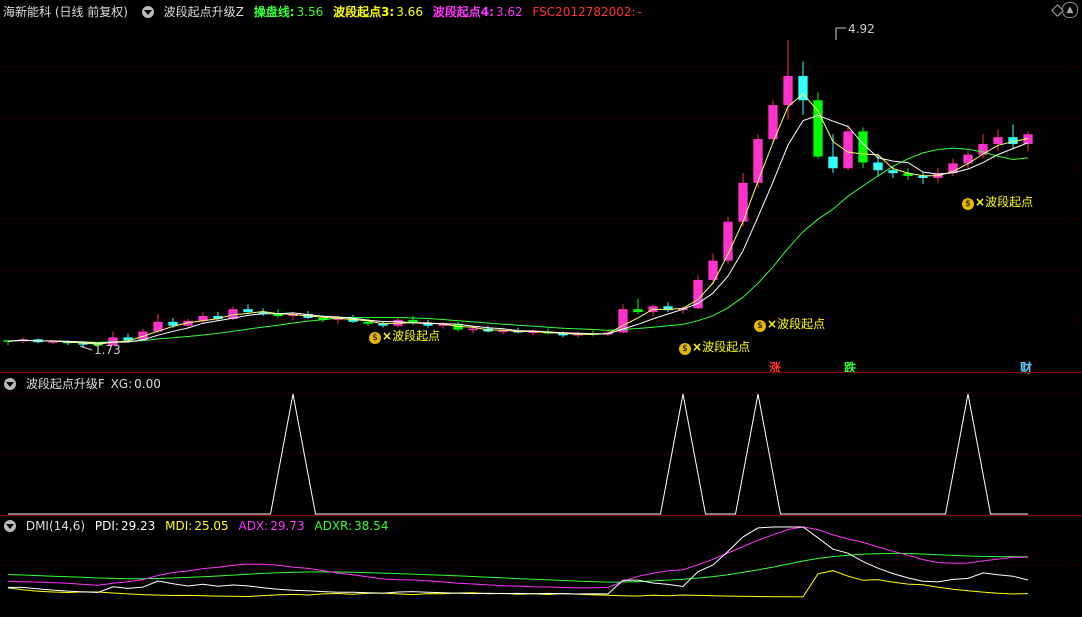 The width and height of the screenshot is (1082, 617). Describe the element at coordinates (107, 350) in the screenshot. I see `low-price-label: 1.73` at that location.